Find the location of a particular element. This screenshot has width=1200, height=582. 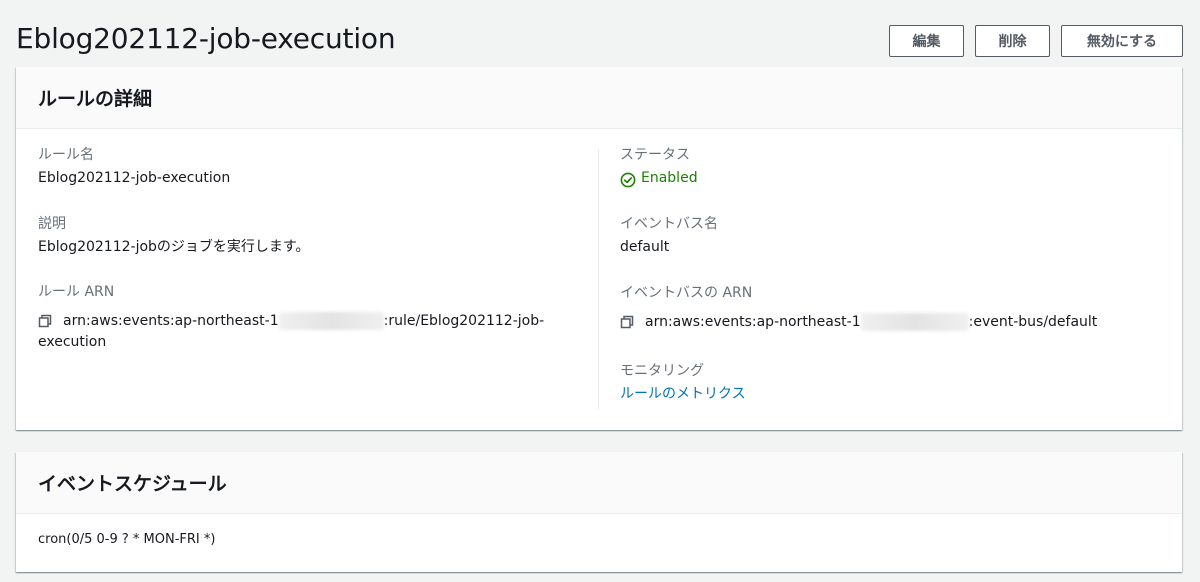

status-field: ステータス Enabled is located at coordinates (659, 168).